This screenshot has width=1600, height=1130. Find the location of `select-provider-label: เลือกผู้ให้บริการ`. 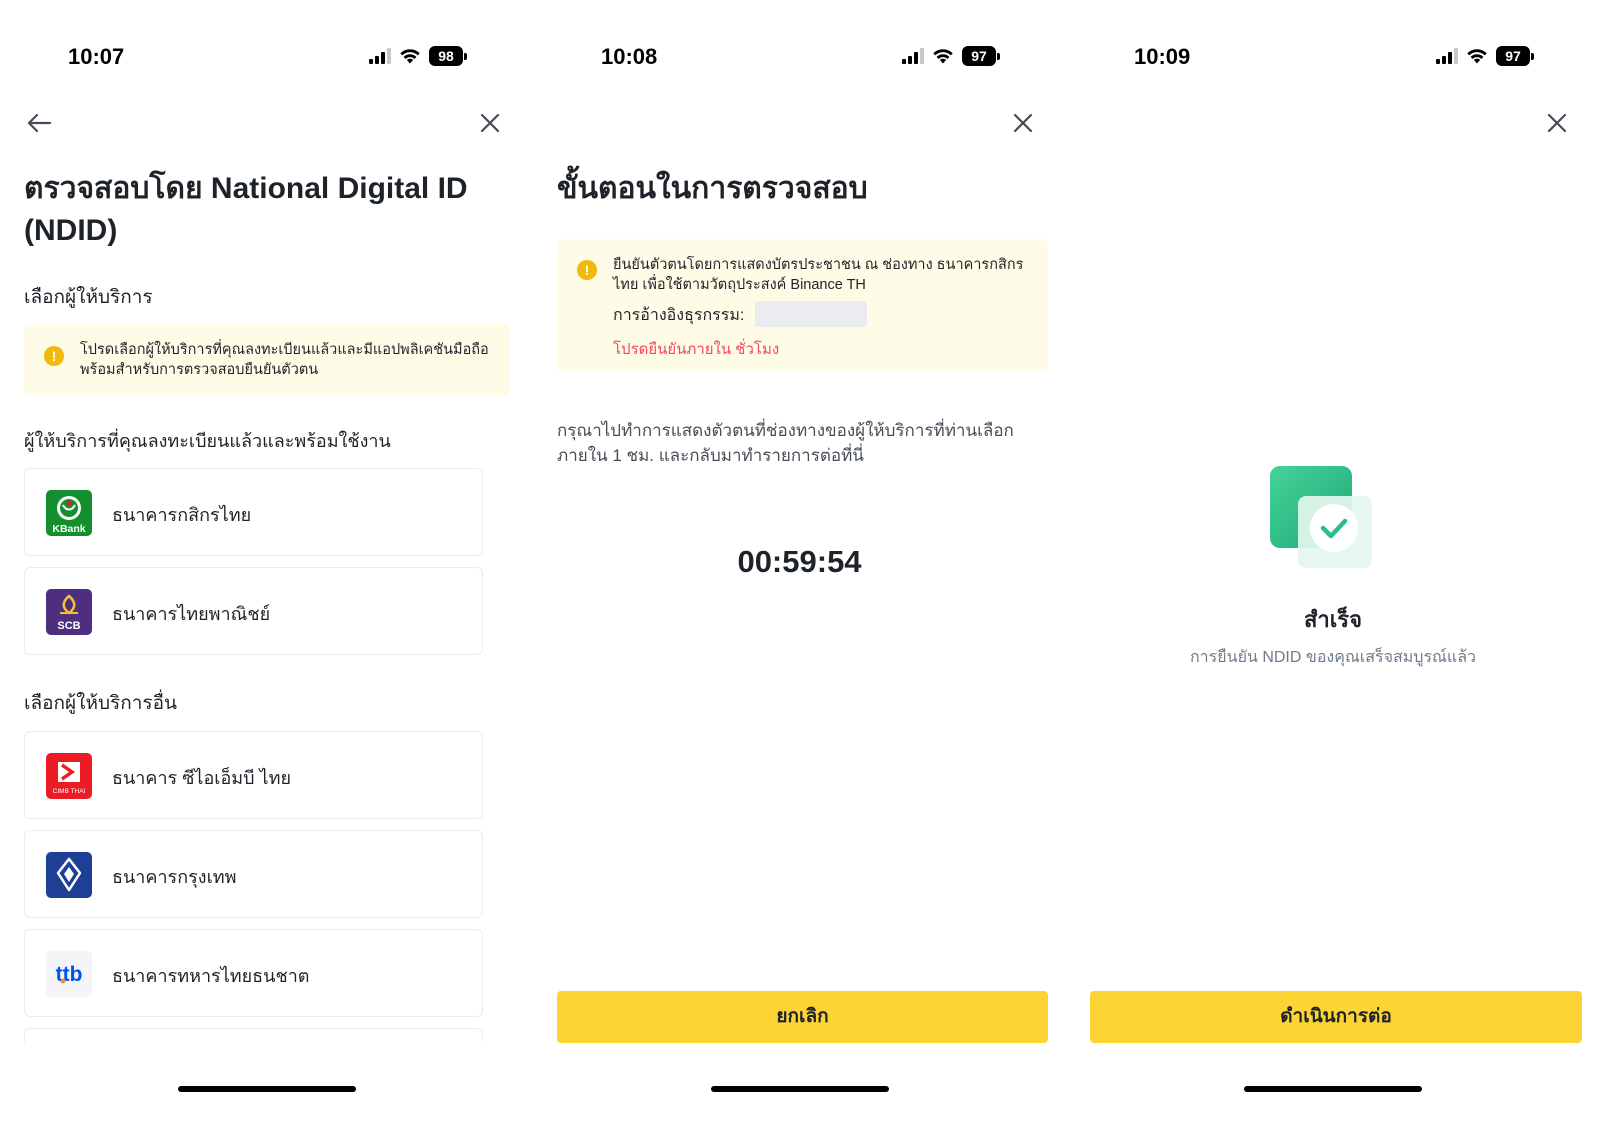

select-provider-label: เลือกผู้ให้บริการ is located at coordinates (88, 297).